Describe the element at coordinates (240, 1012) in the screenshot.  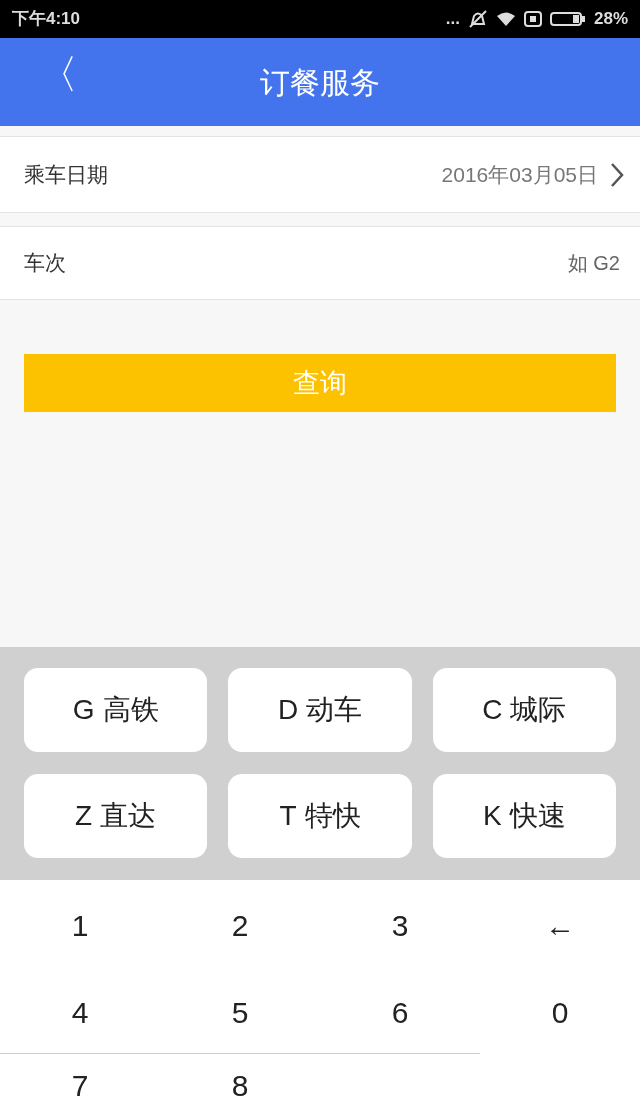
I see `number-key: 5` at that location.